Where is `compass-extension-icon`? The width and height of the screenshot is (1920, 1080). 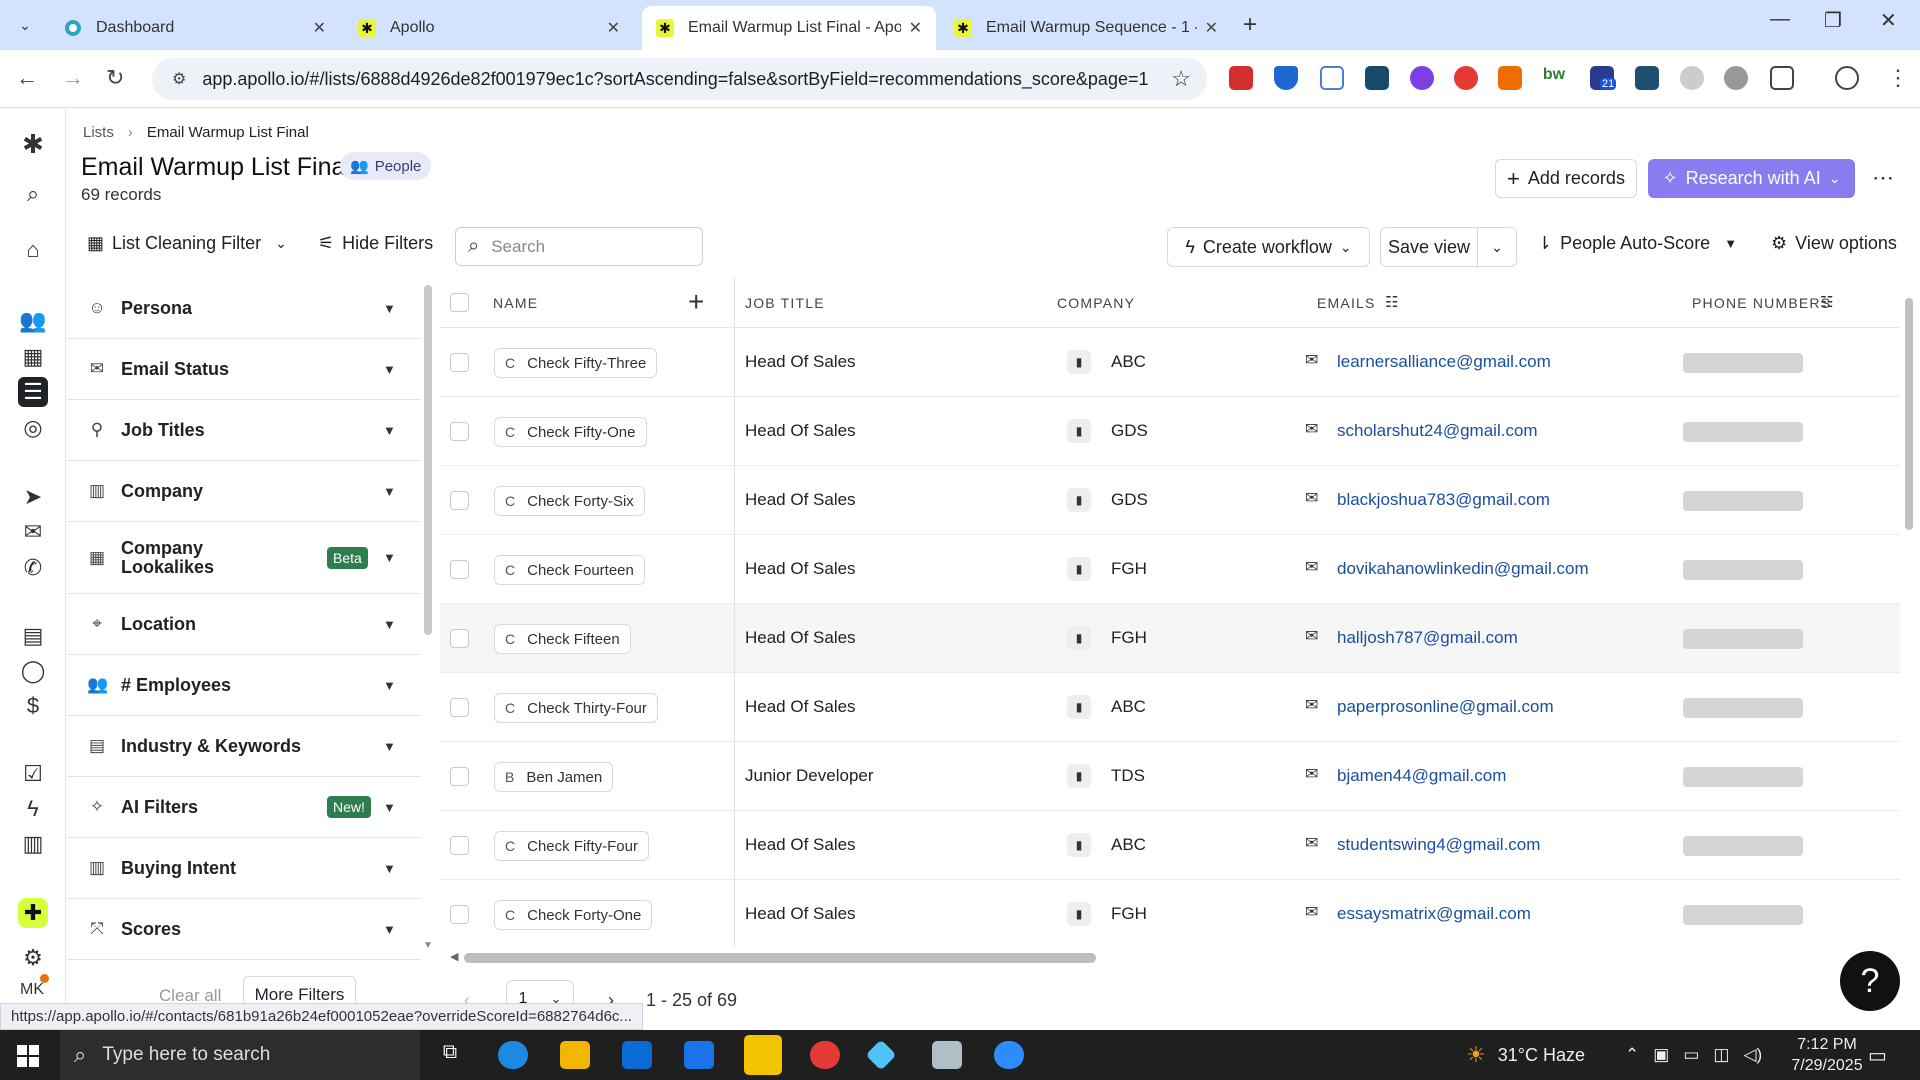
compass-extension-icon is located at coordinates (1692, 78).